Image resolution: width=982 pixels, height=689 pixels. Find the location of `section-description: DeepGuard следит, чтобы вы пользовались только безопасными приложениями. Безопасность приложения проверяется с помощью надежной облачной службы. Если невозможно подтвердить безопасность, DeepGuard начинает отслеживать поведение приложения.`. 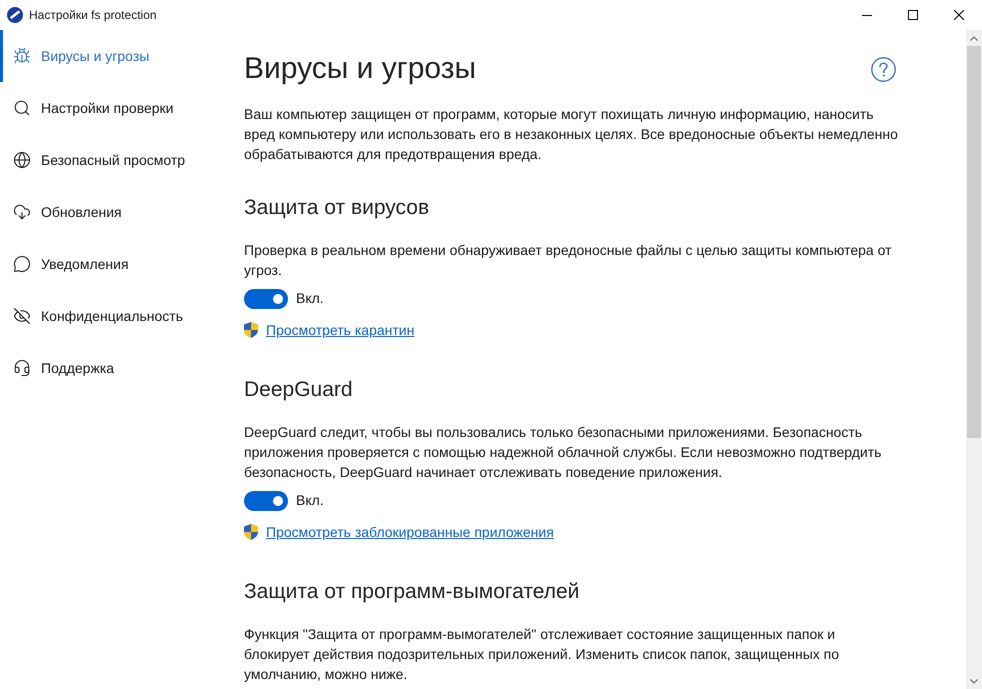

section-description: DeepGuard следит, чтобы вы пользовались только безопасными приложениями. Безопасность приложения проверяется с помощью надежной облачной службы. Если невозможно подтвердить безопасность, DeepGuard начинает отслеживать поведение приложения. is located at coordinates (563, 452).